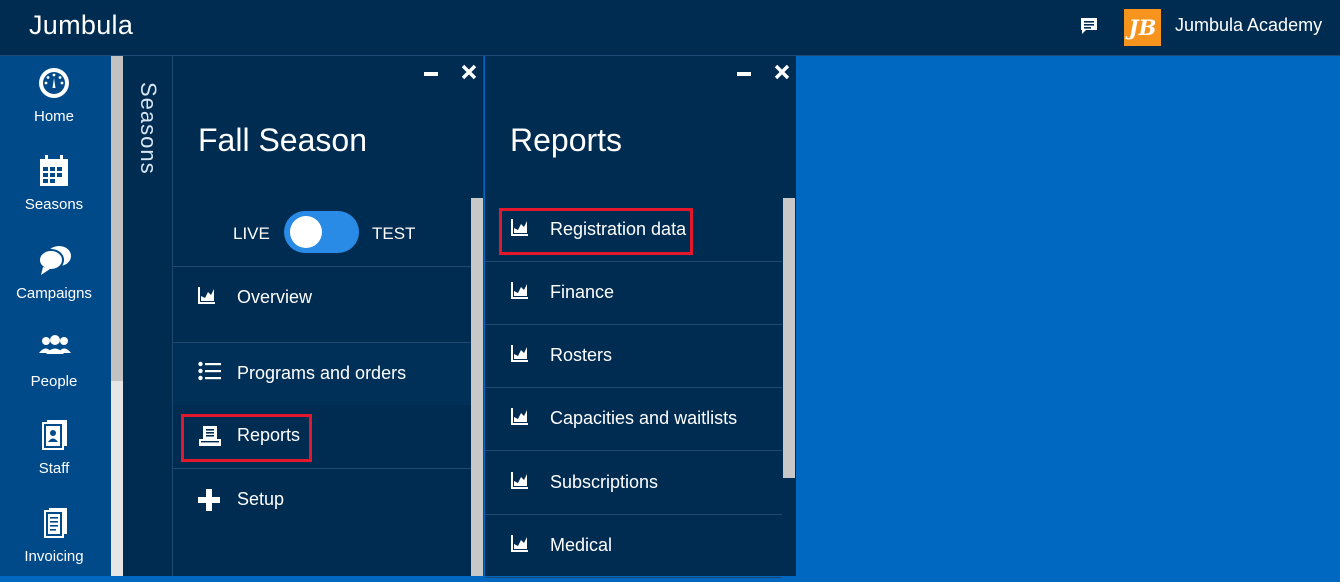  What do you see at coordinates (633, 293) in the screenshot?
I see `report-item-finance: Finance` at bounding box center [633, 293].